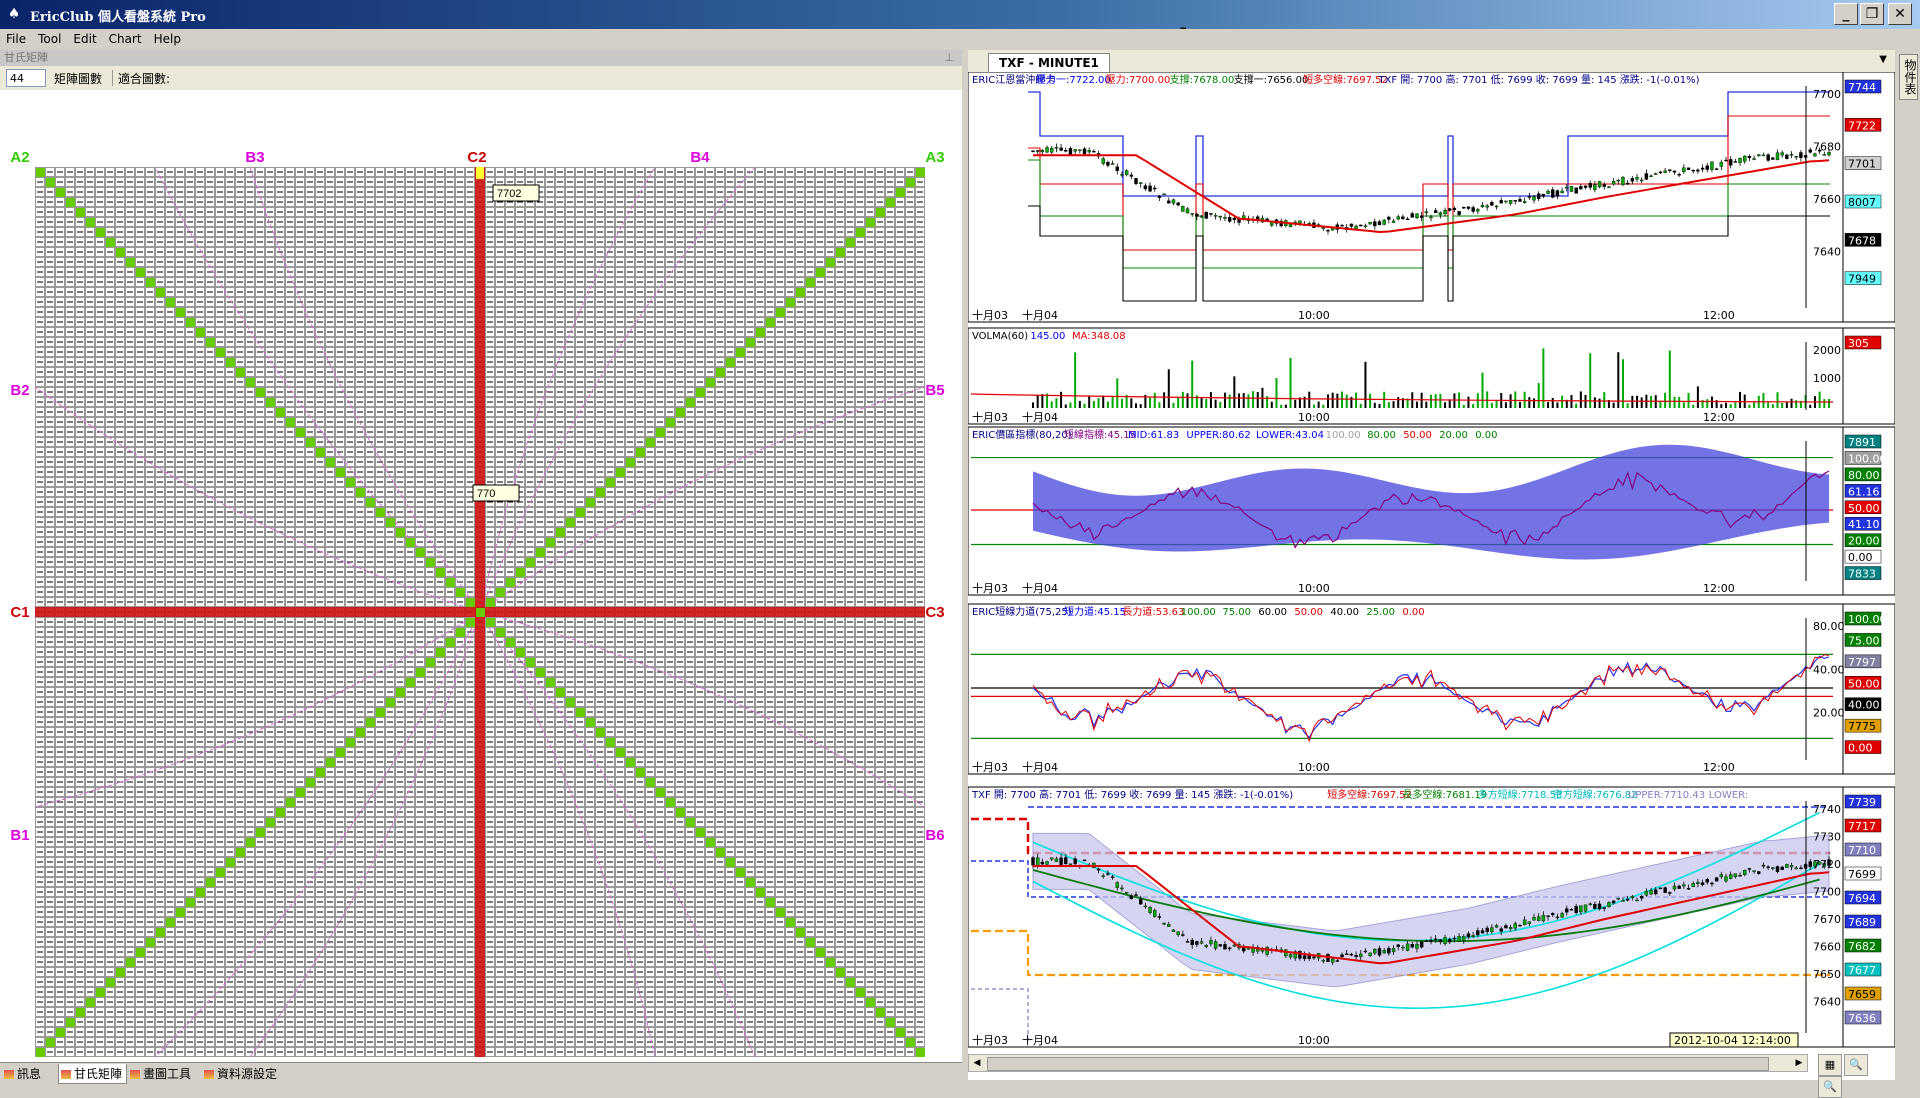 This screenshot has height=1098, width=1920. I want to click on matrix-count-button: 矩陣圖數, so click(78, 78).